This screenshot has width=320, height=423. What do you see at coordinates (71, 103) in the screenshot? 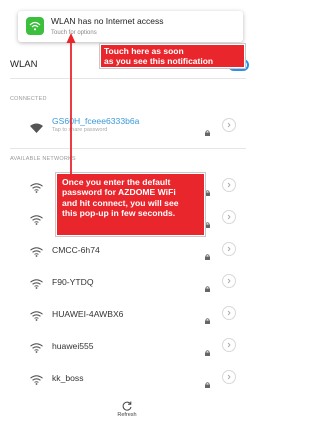
I see `pointer-arrow` at bounding box center [71, 103].